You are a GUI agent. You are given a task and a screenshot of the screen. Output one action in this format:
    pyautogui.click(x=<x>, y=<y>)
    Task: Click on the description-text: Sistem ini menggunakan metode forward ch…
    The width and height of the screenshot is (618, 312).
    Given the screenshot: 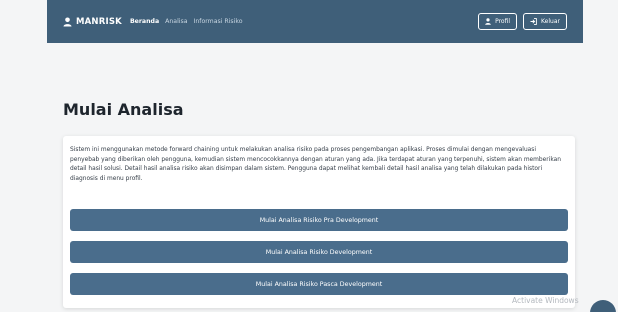 What is the action you would take?
    pyautogui.click(x=315, y=164)
    